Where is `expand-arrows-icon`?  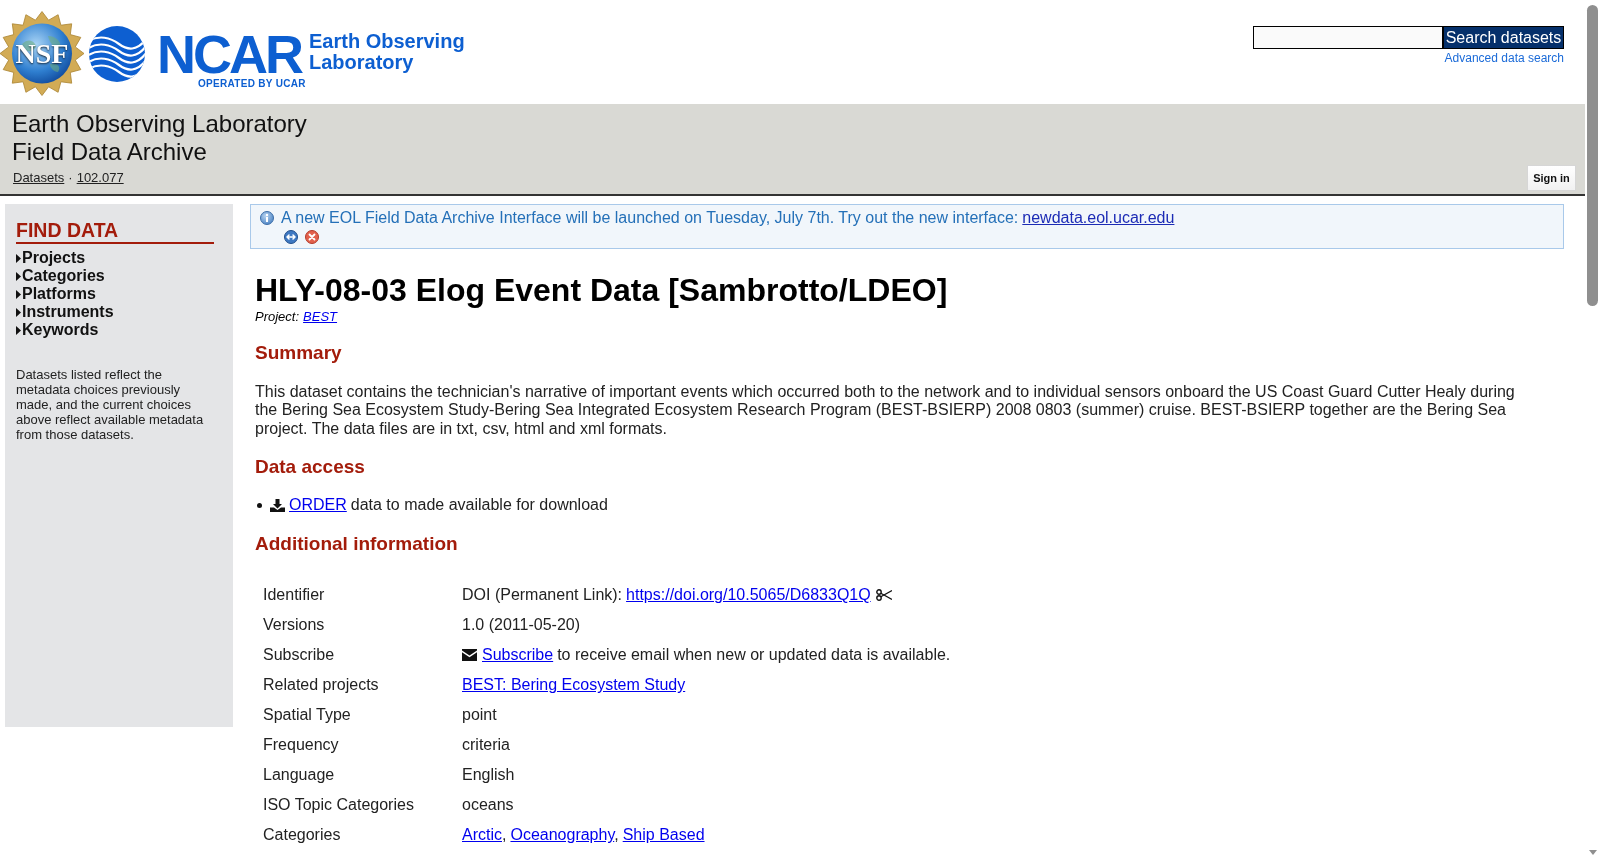 expand-arrows-icon is located at coordinates (291, 237).